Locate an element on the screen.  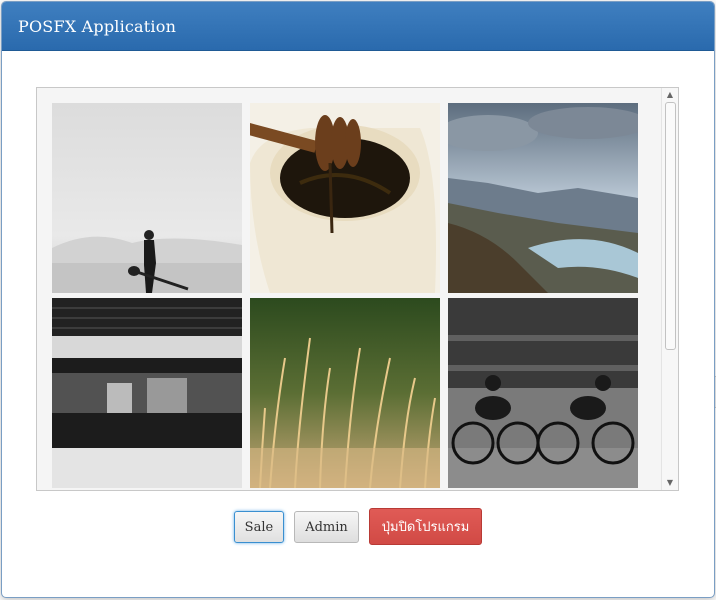
dialog-button-bar: Sale Admin ปุ่มปิดโปรแกรม is located at coordinates (358, 526).